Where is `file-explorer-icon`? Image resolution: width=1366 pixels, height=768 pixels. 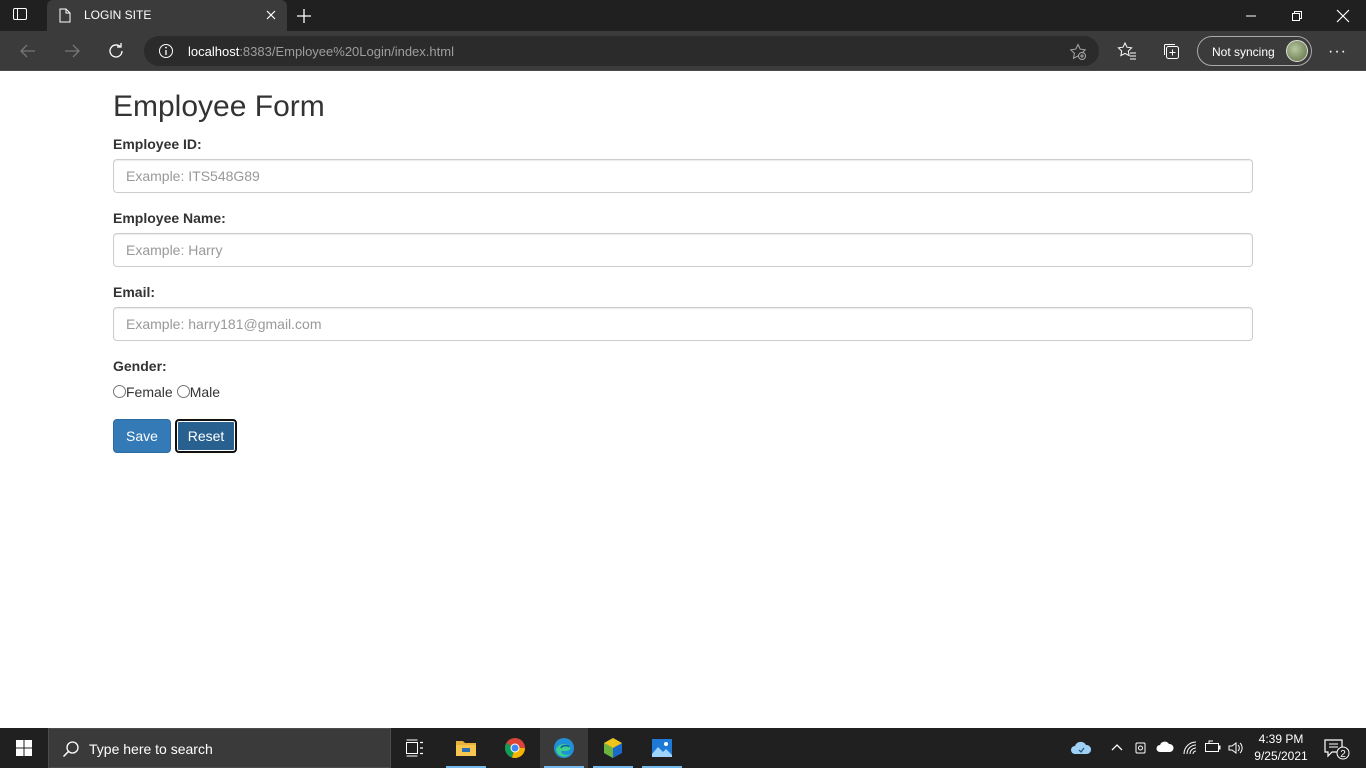 file-explorer-icon is located at coordinates (466, 748).